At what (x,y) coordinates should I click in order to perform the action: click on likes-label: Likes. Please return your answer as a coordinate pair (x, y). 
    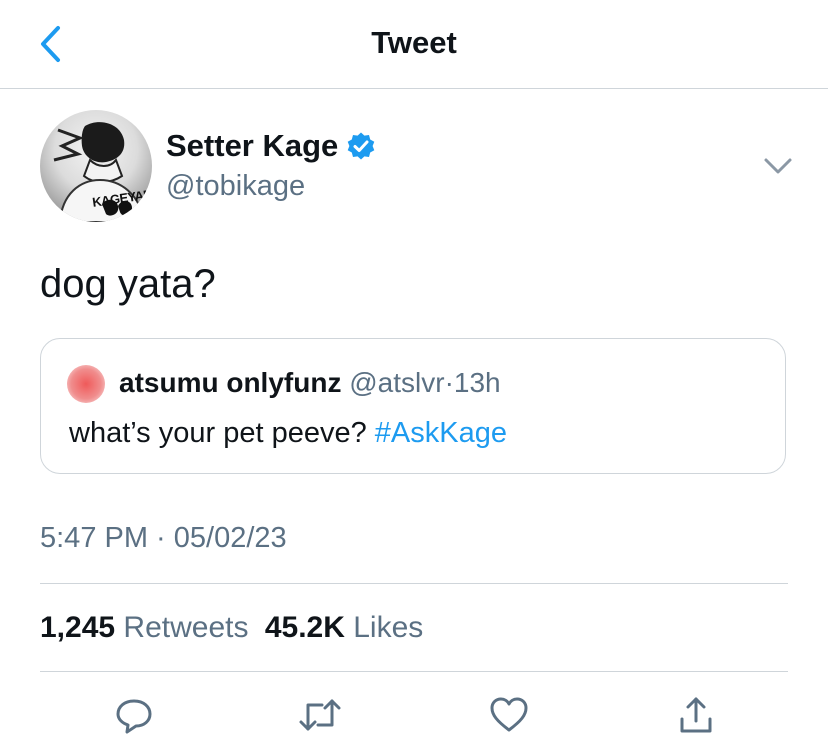
    Looking at the image, I should click on (388, 627).